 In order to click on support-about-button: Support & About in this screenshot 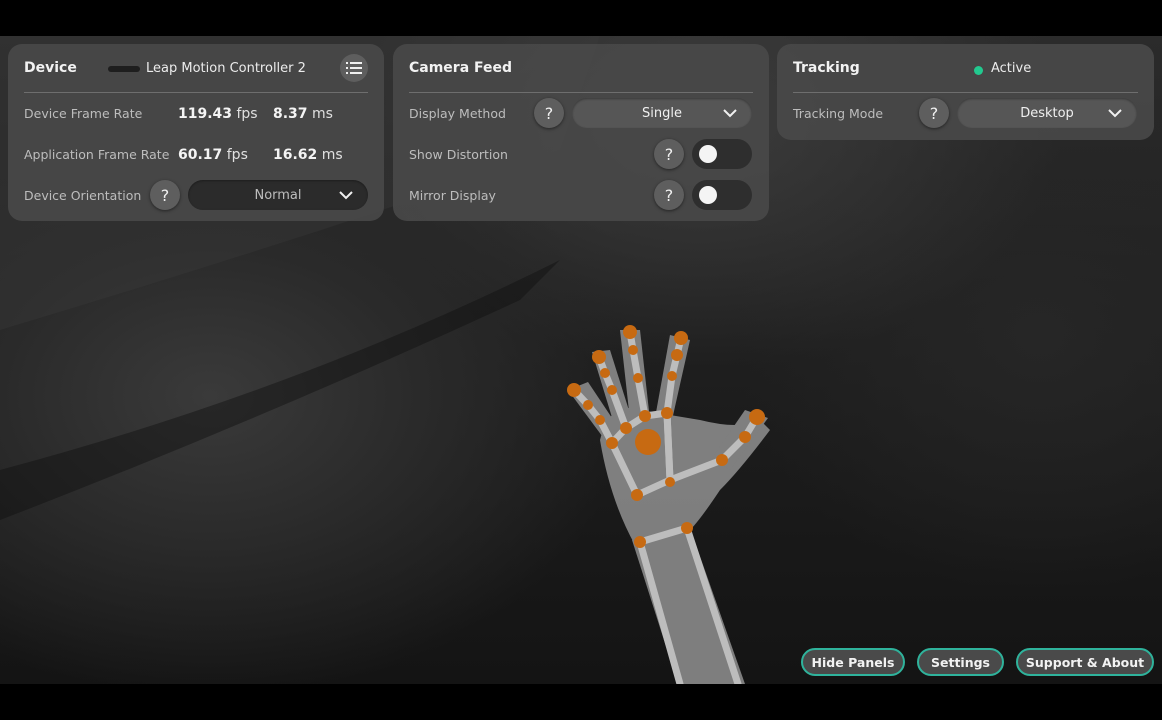, I will do `click(1085, 662)`.